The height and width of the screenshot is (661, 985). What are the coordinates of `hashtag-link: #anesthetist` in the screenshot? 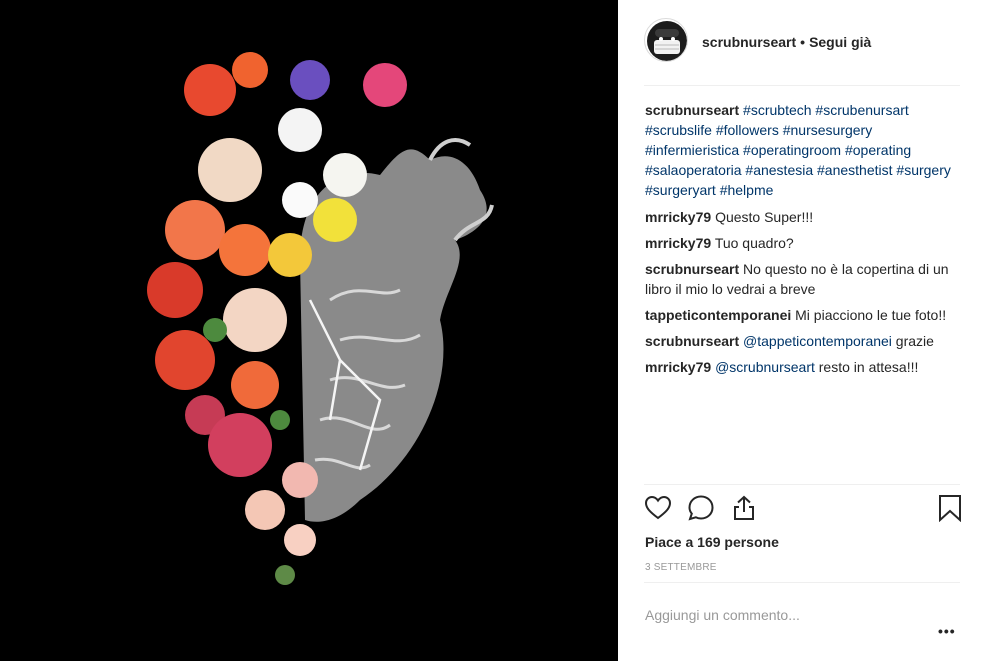 It's located at (855, 170).